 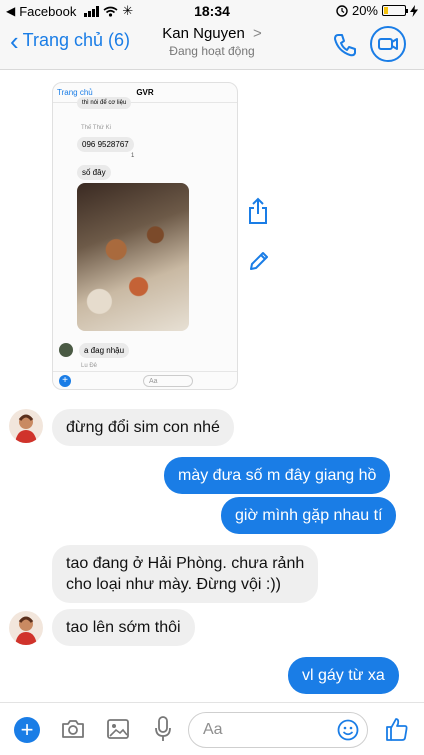 I want to click on battery-percent: 20%, so click(x=364, y=10).